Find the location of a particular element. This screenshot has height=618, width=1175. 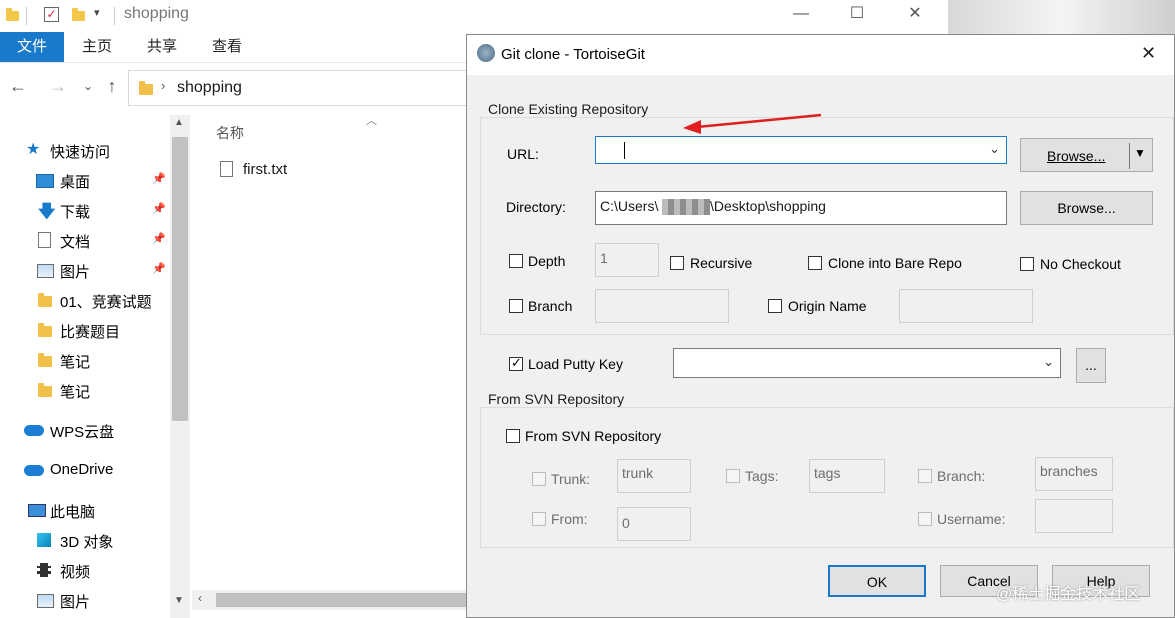

scroll-down-icon: ▼ is located at coordinates (179, 600).